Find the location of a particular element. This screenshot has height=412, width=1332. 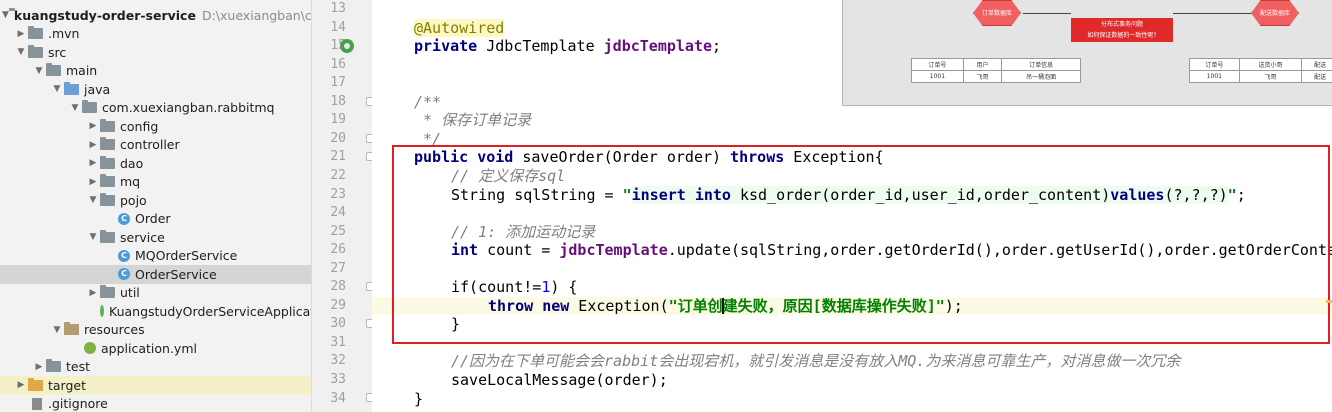

tree-item-mqorderservice: C MQOrderService is located at coordinates (155, 256).